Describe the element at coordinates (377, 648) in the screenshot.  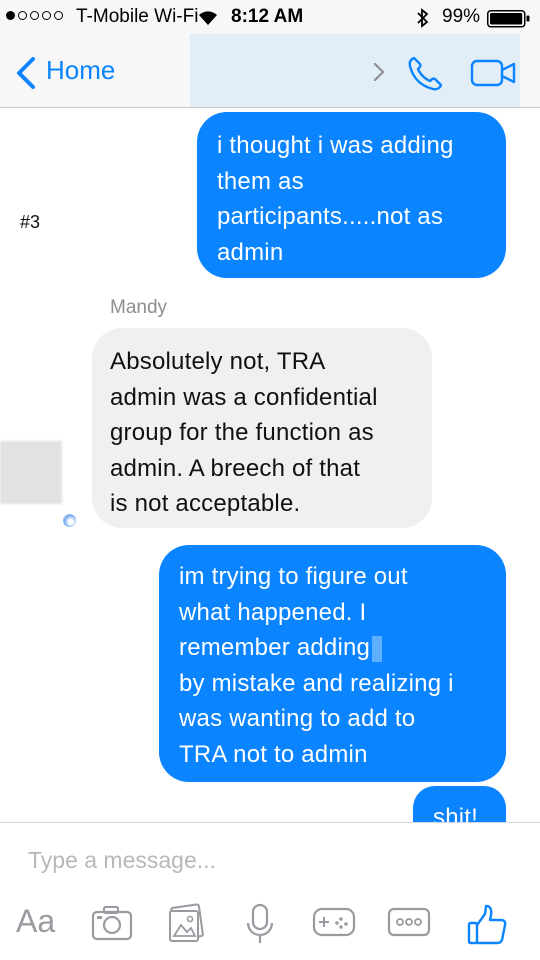
I see `redacted-text` at that location.